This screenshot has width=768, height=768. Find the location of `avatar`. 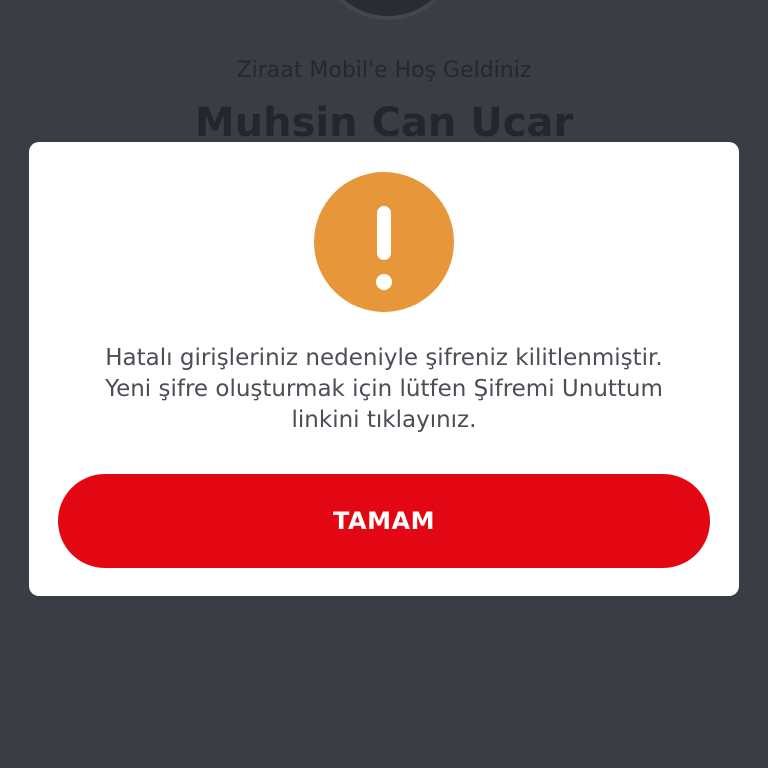

avatar is located at coordinates (388, 10).